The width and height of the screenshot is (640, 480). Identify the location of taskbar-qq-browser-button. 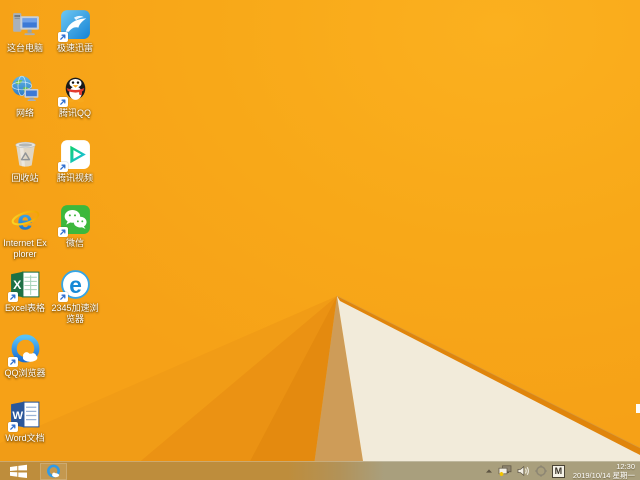
(53, 471).